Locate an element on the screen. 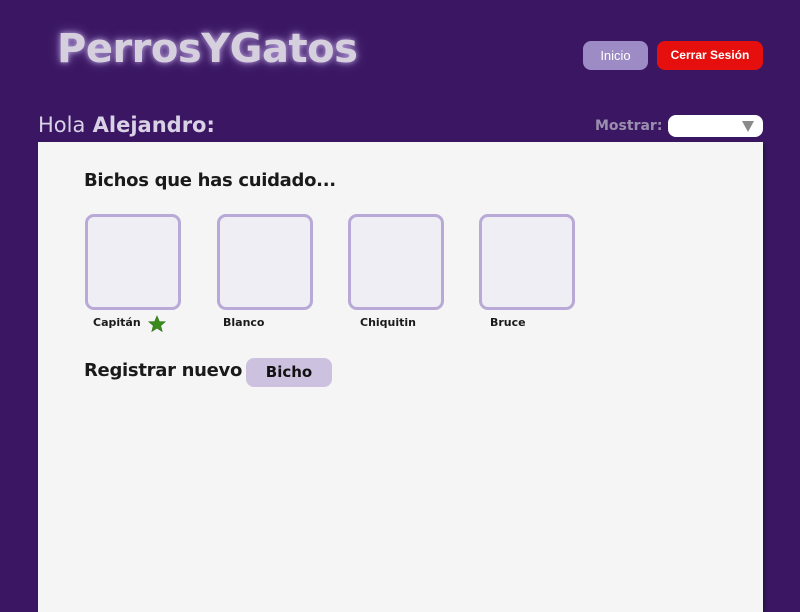 Image resolution: width=800 pixels, height=612 pixels. filter-select is located at coordinates (715, 126).